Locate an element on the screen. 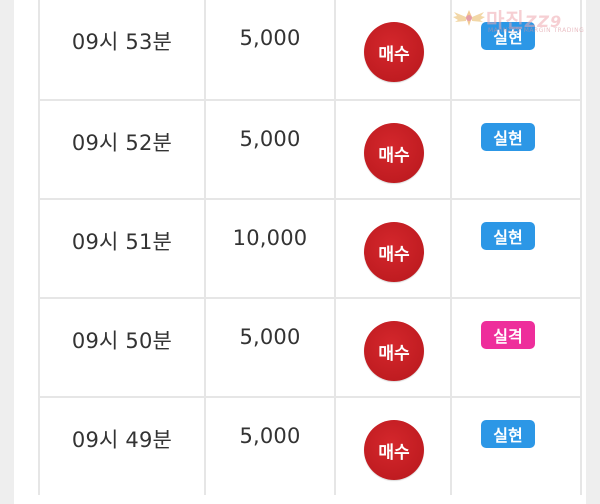  time-cell: 09시 49분 is located at coordinates (122, 445).